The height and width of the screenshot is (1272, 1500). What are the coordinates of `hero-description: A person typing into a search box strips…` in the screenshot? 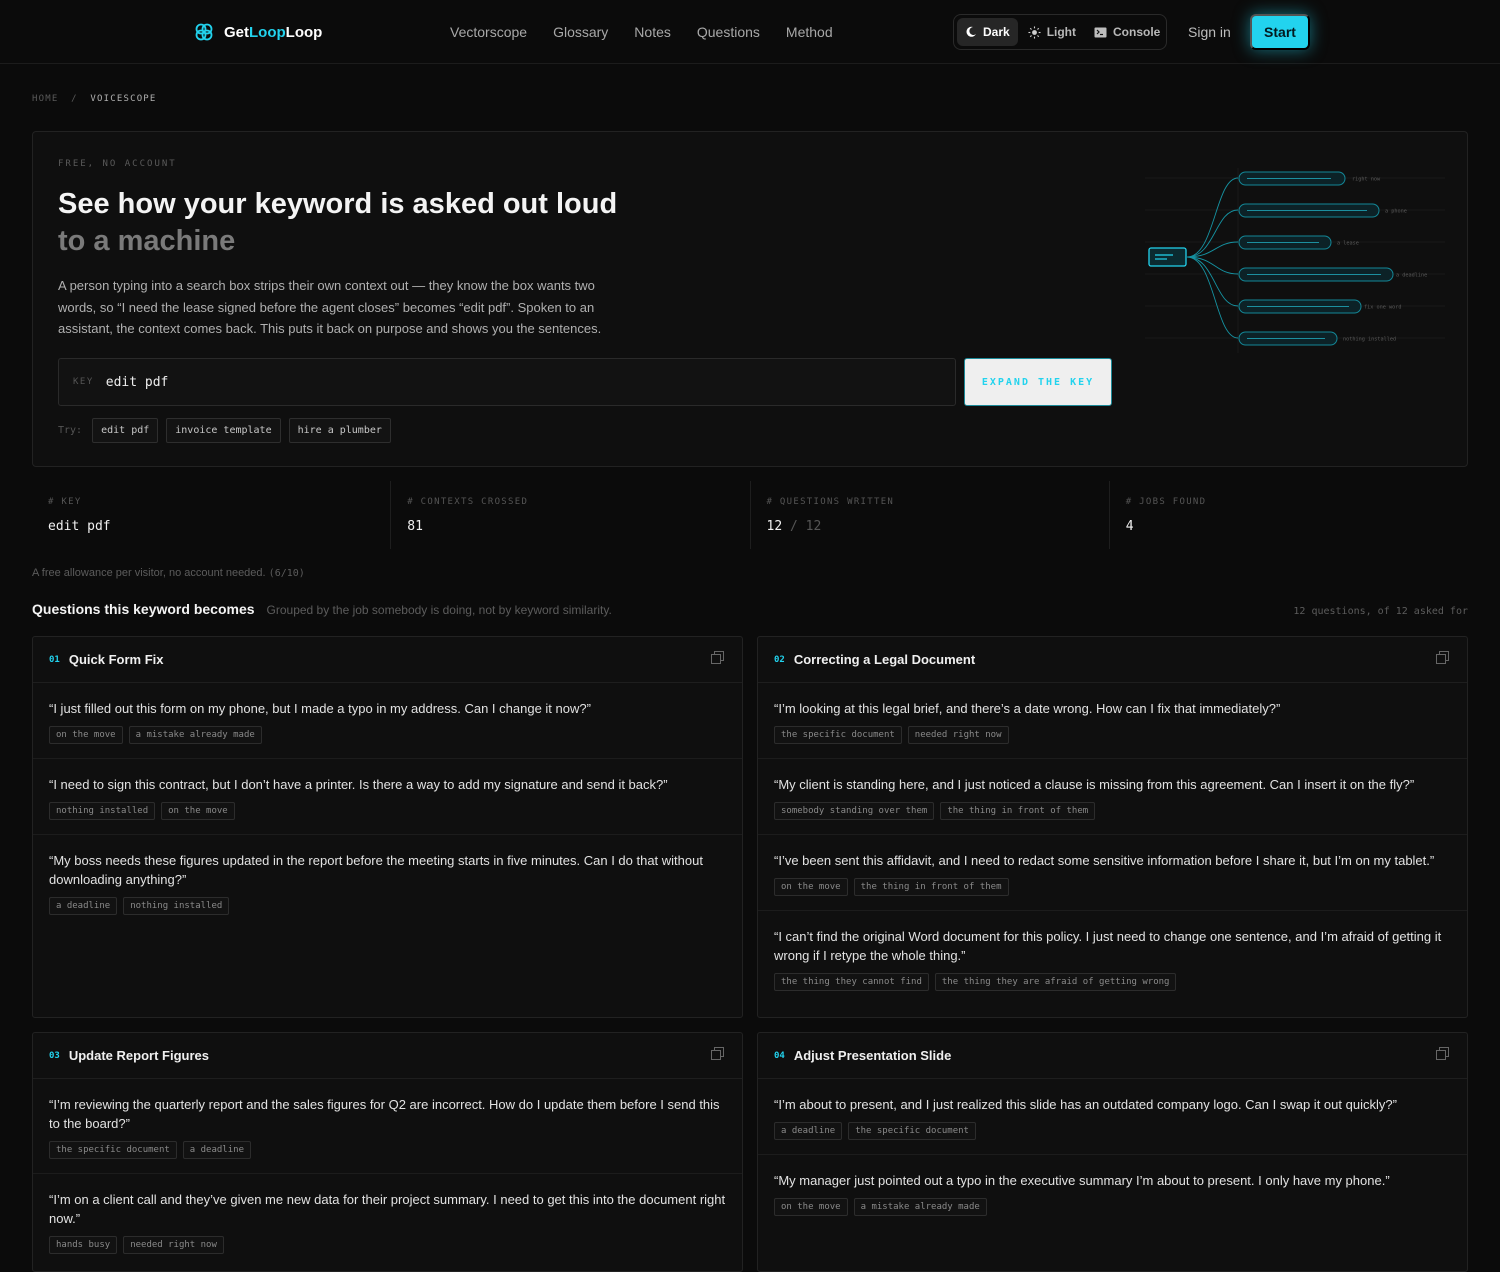 It's located at (330, 307).